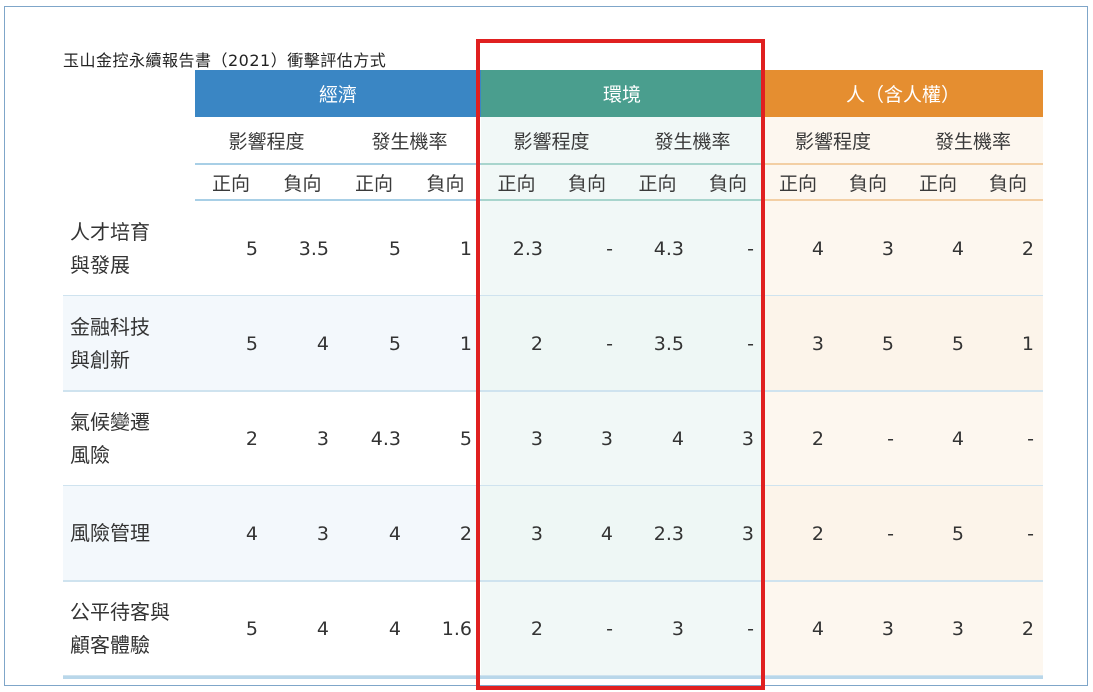 Image resolution: width=1093 pixels, height=692 pixels. Describe the element at coordinates (338, 93) in the screenshot. I see `group-header-economy: 經濟` at that location.